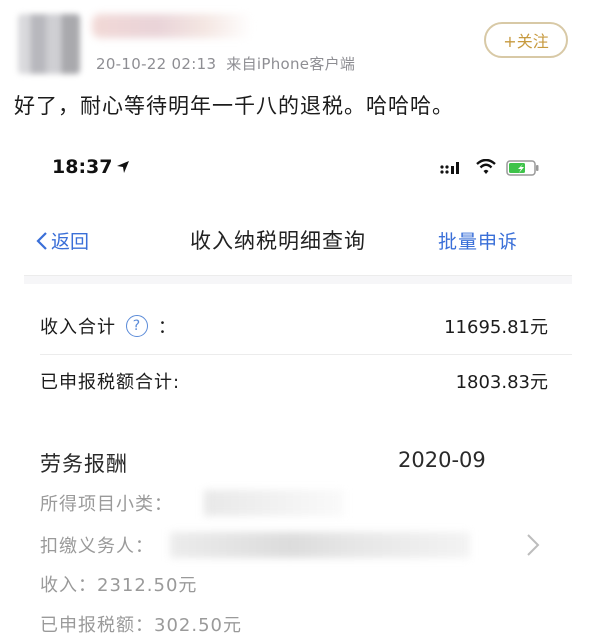  Describe the element at coordinates (141, 625) in the screenshot. I see `record-tax: 已申报税额：302.50元` at that location.